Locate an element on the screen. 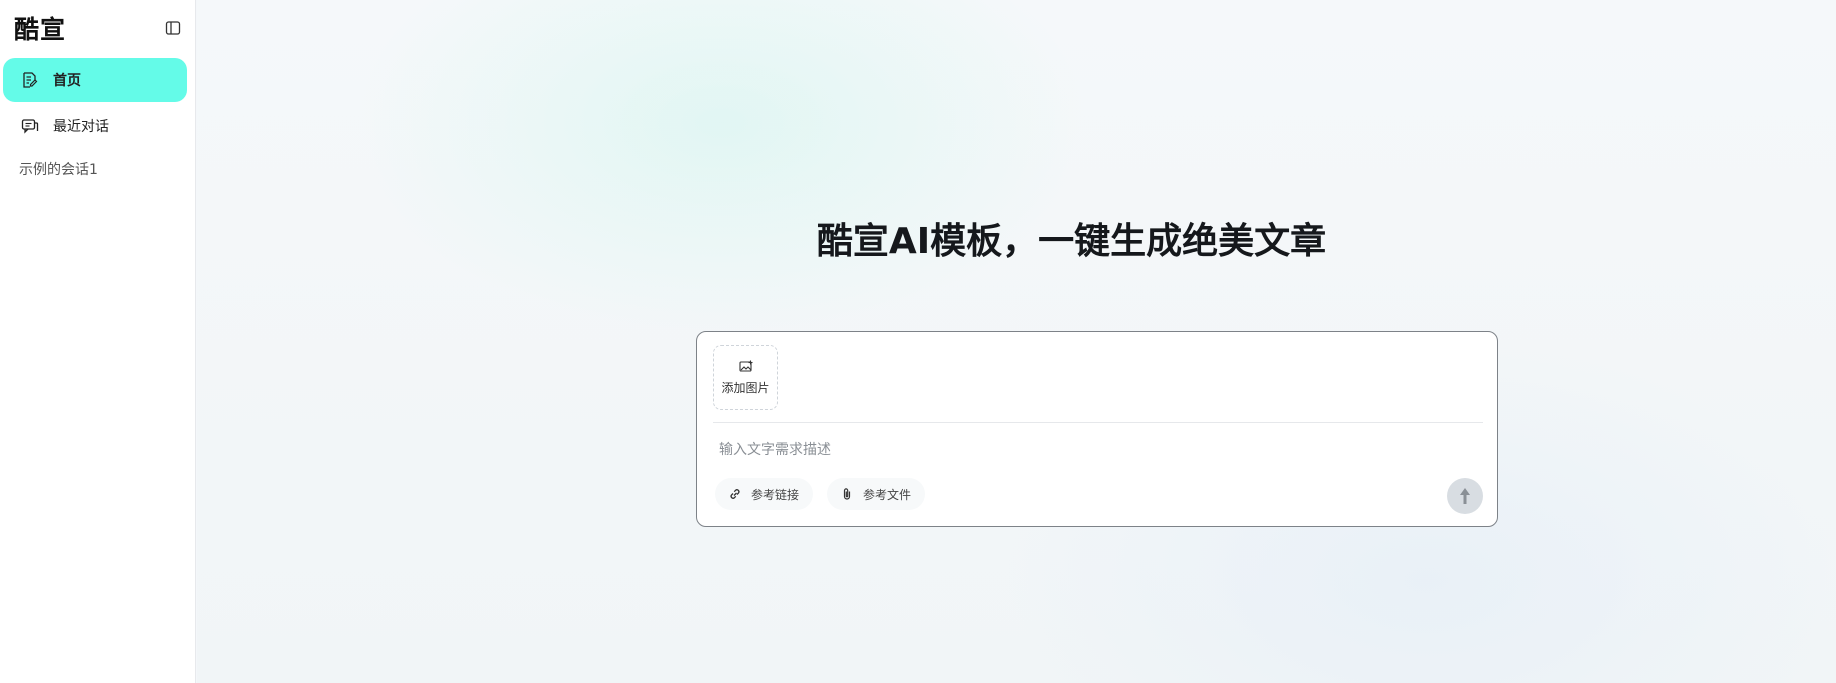  arrow-up-icon is located at coordinates (1465, 496).